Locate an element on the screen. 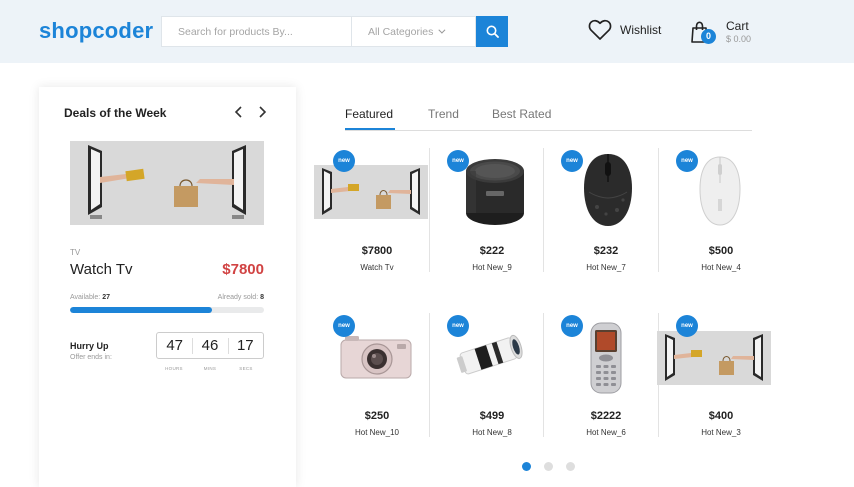 The height and width of the screenshot is (487, 854). product-name: Hot New_8 is located at coordinates (492, 432).